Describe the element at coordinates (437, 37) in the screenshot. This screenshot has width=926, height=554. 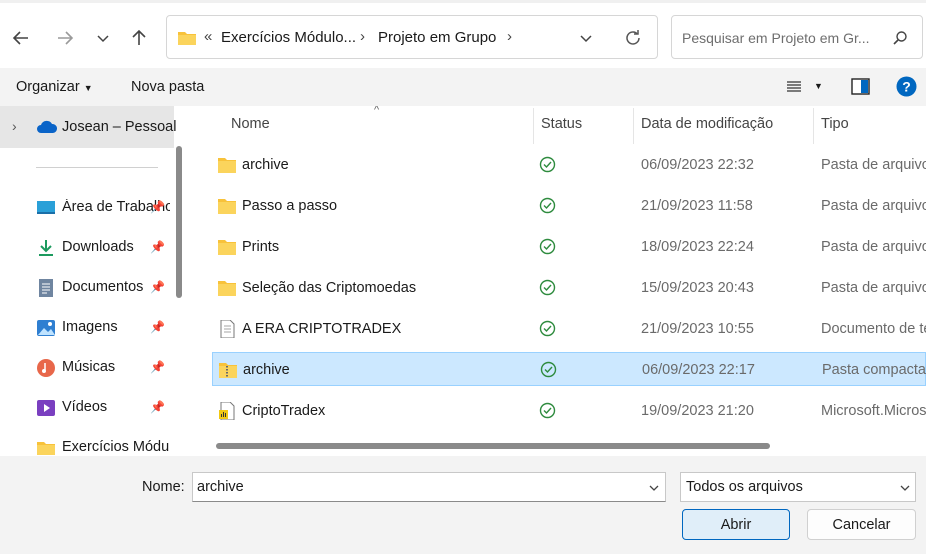
I see `breadcrumb-projeto: Projeto em Grupo` at that location.